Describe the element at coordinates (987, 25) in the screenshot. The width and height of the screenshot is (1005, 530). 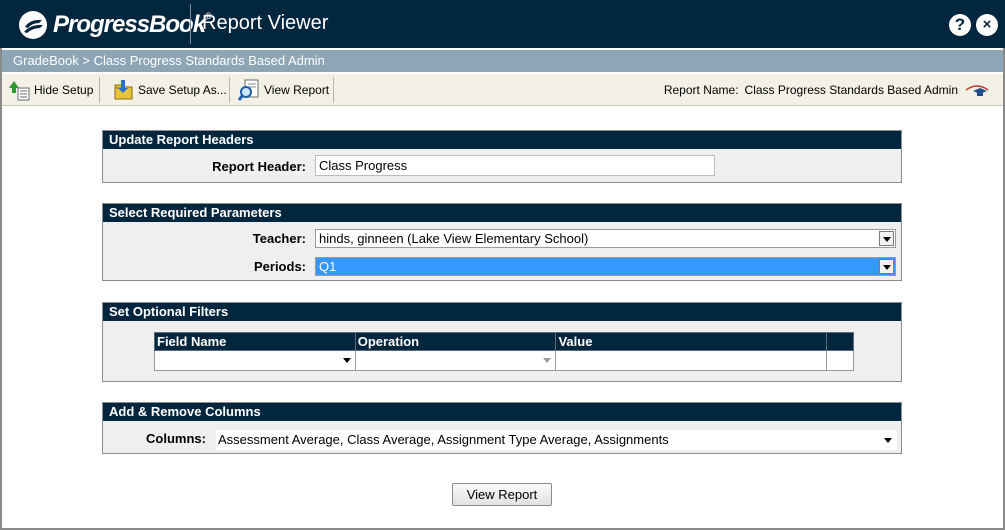
I see `close-icon: ×` at that location.